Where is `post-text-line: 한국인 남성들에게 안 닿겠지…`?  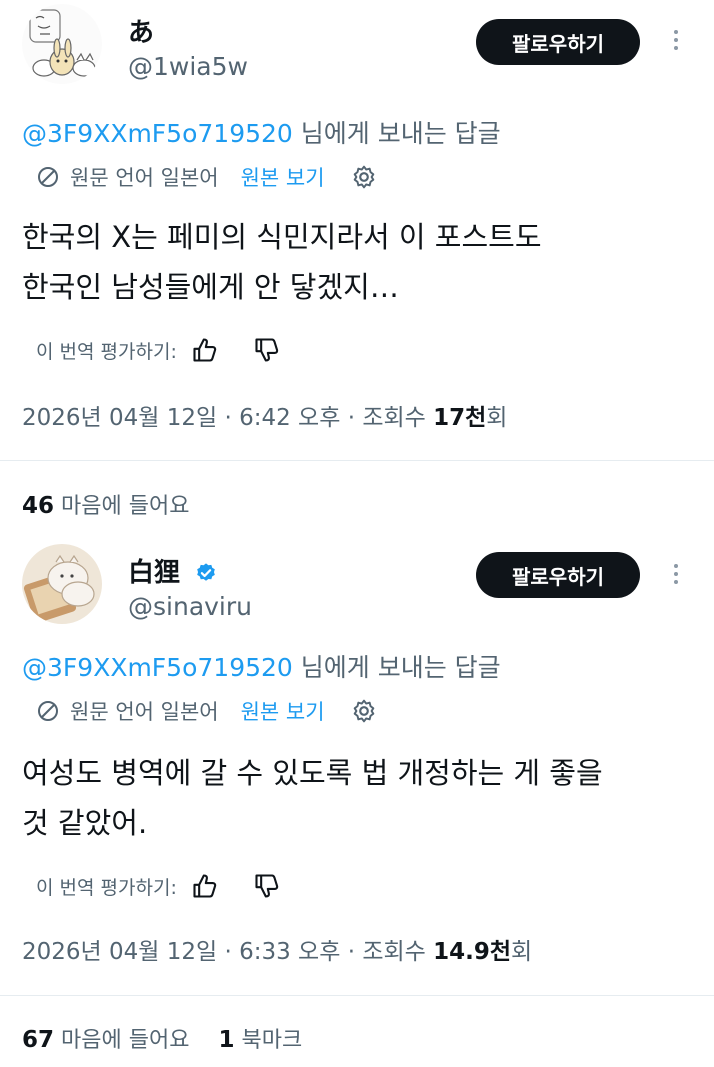
post-text-line: 한국인 남성들에게 안 닿겠지… is located at coordinates (210, 287).